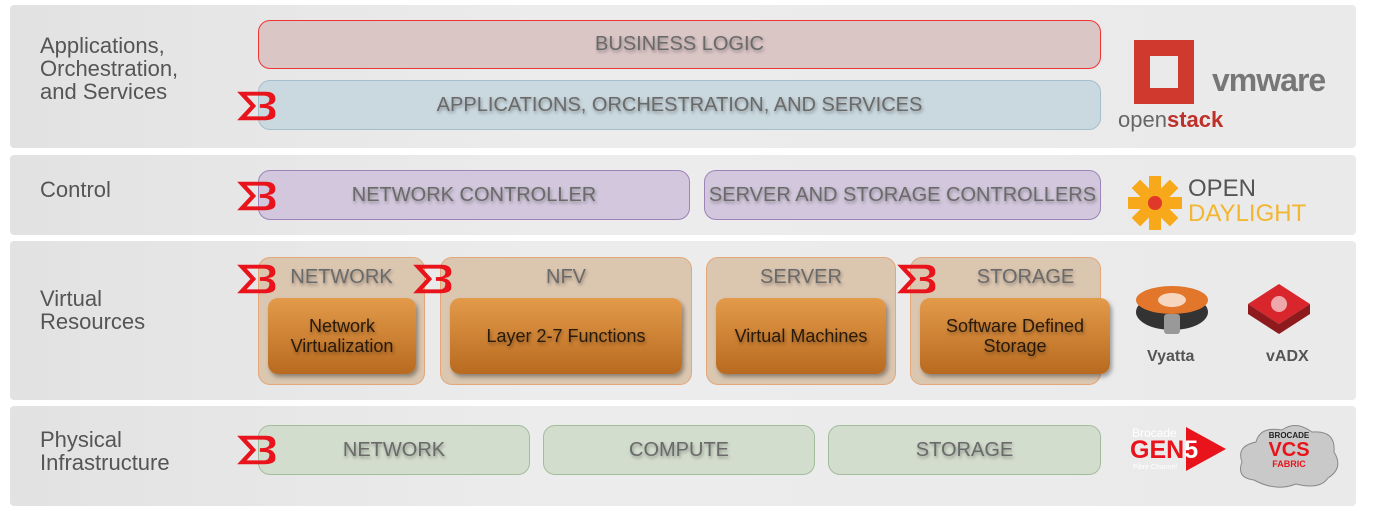 Image resolution: width=1381 pixels, height=511 pixels. What do you see at coordinates (1155, 467) in the screenshot?
I see `gen5-sub: Fibre Channel` at bounding box center [1155, 467].